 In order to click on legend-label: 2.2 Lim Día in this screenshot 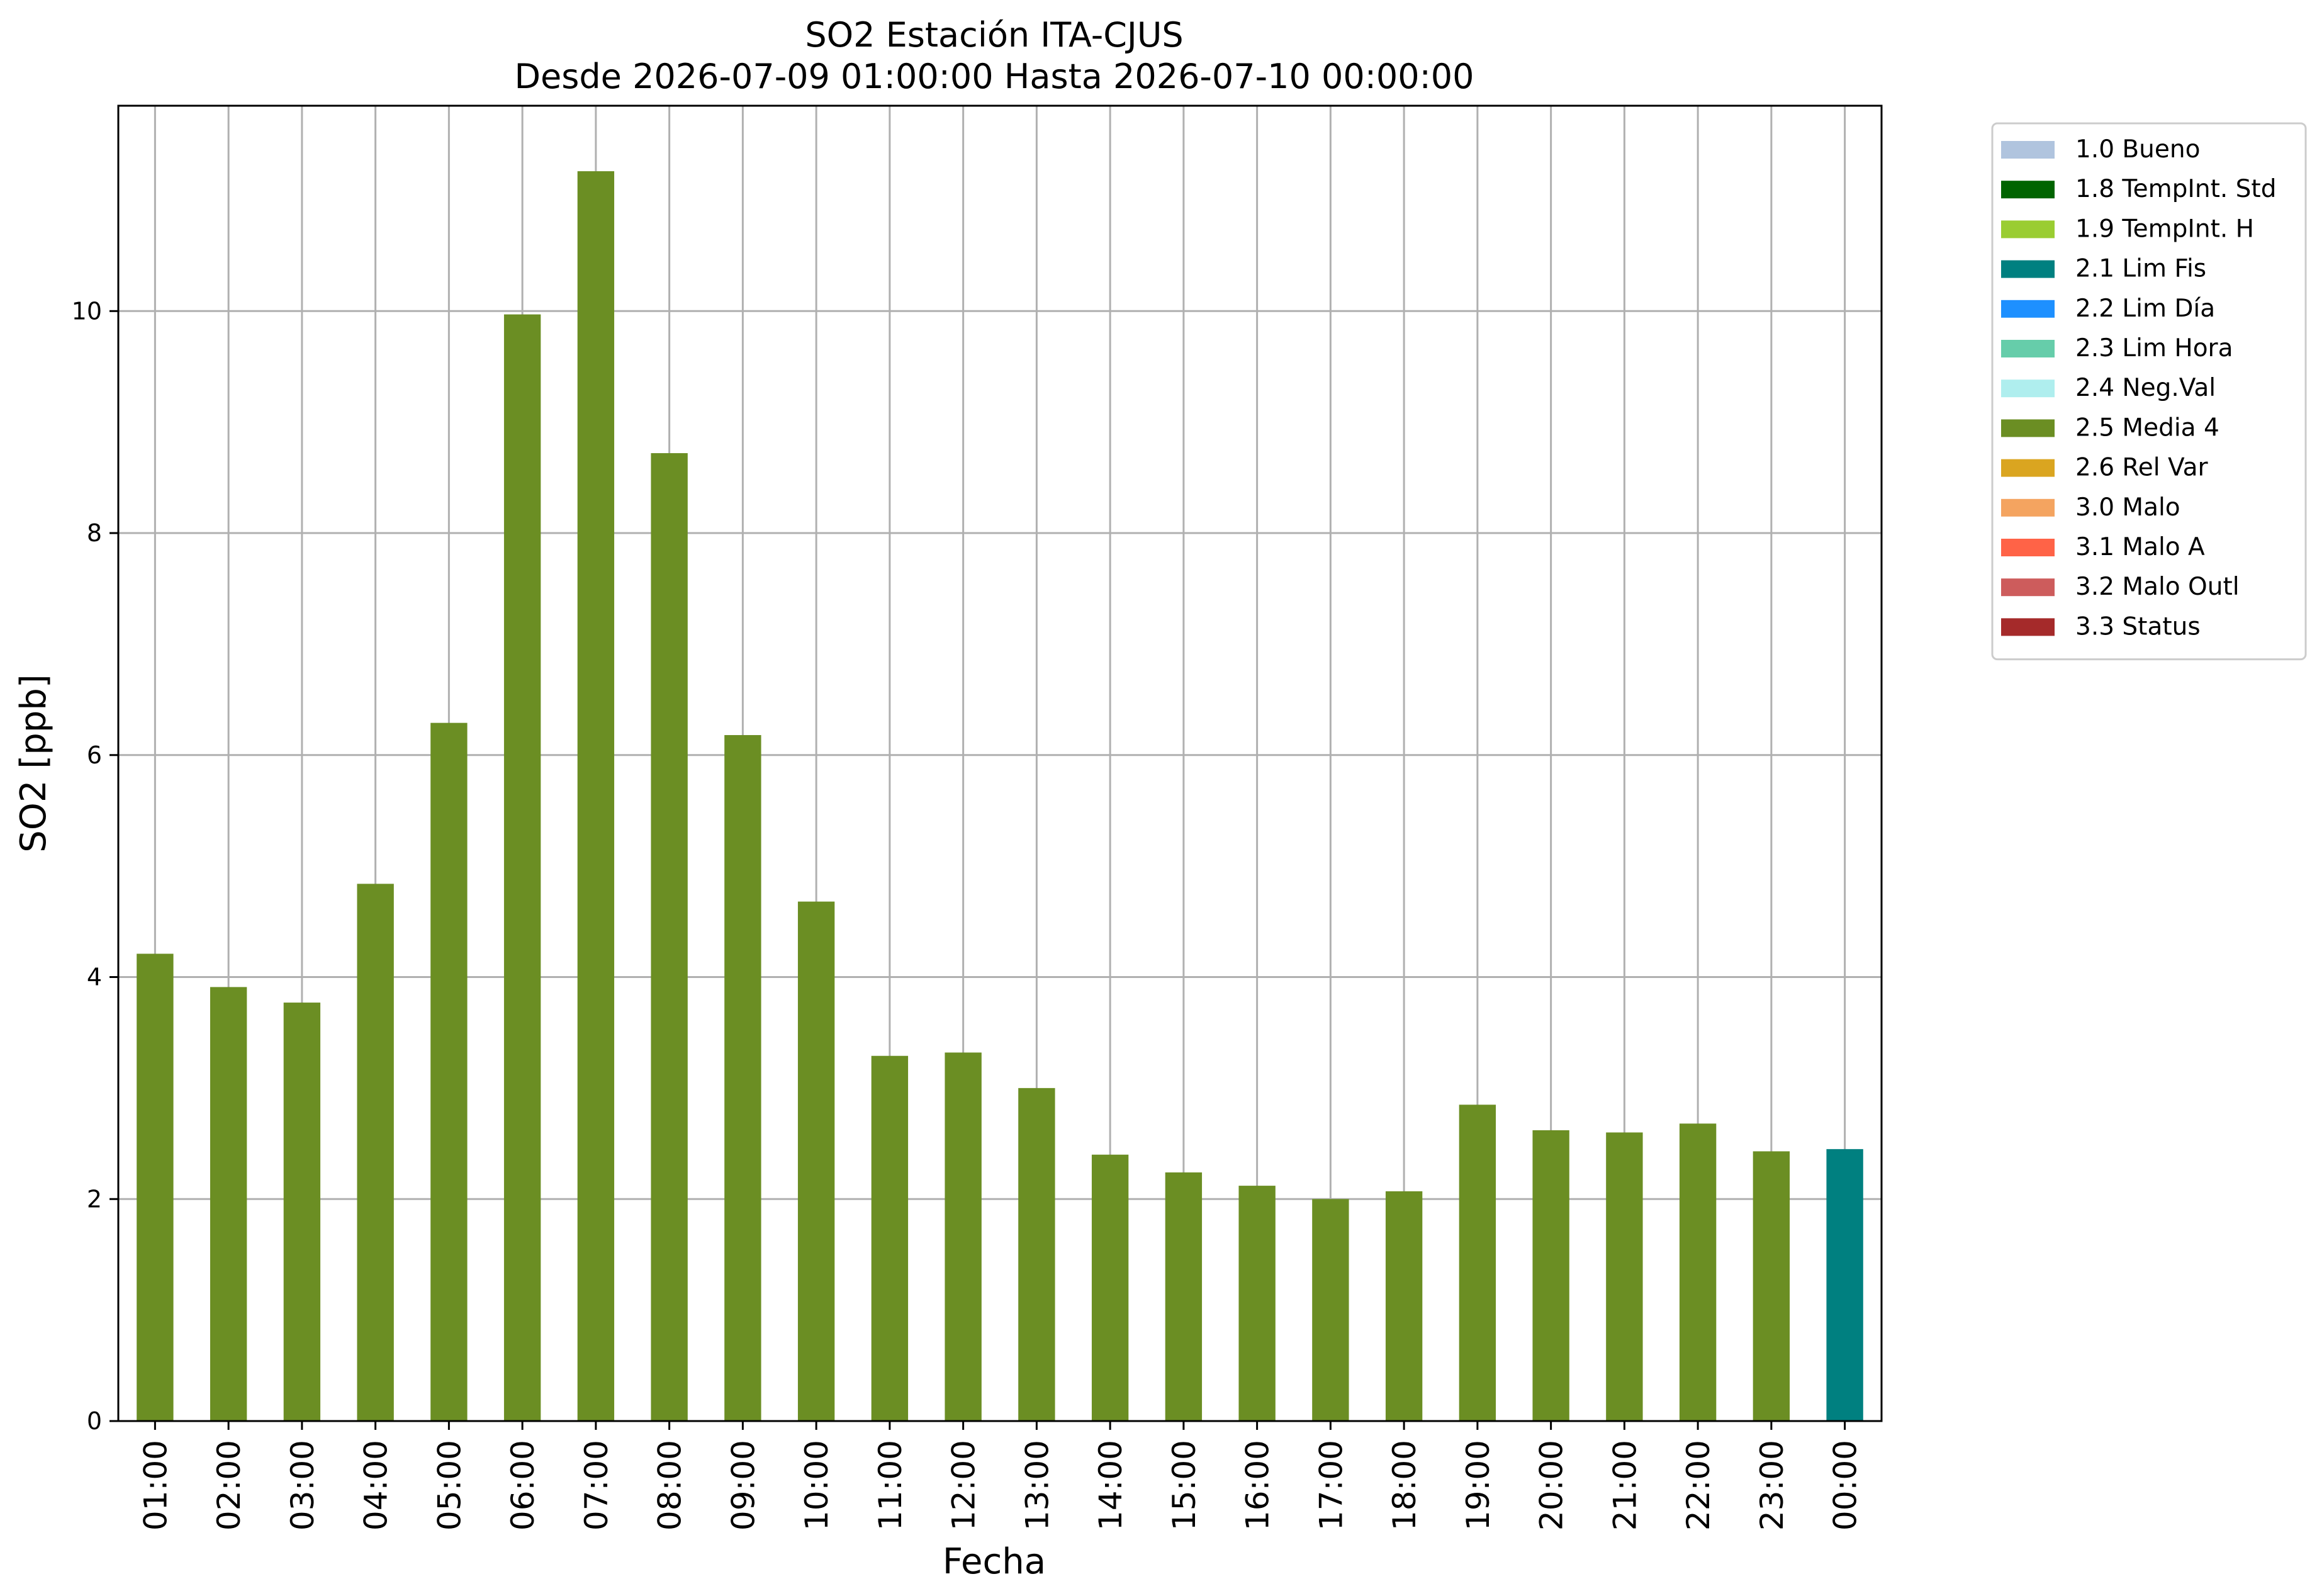, I will do `click(2145, 309)`.